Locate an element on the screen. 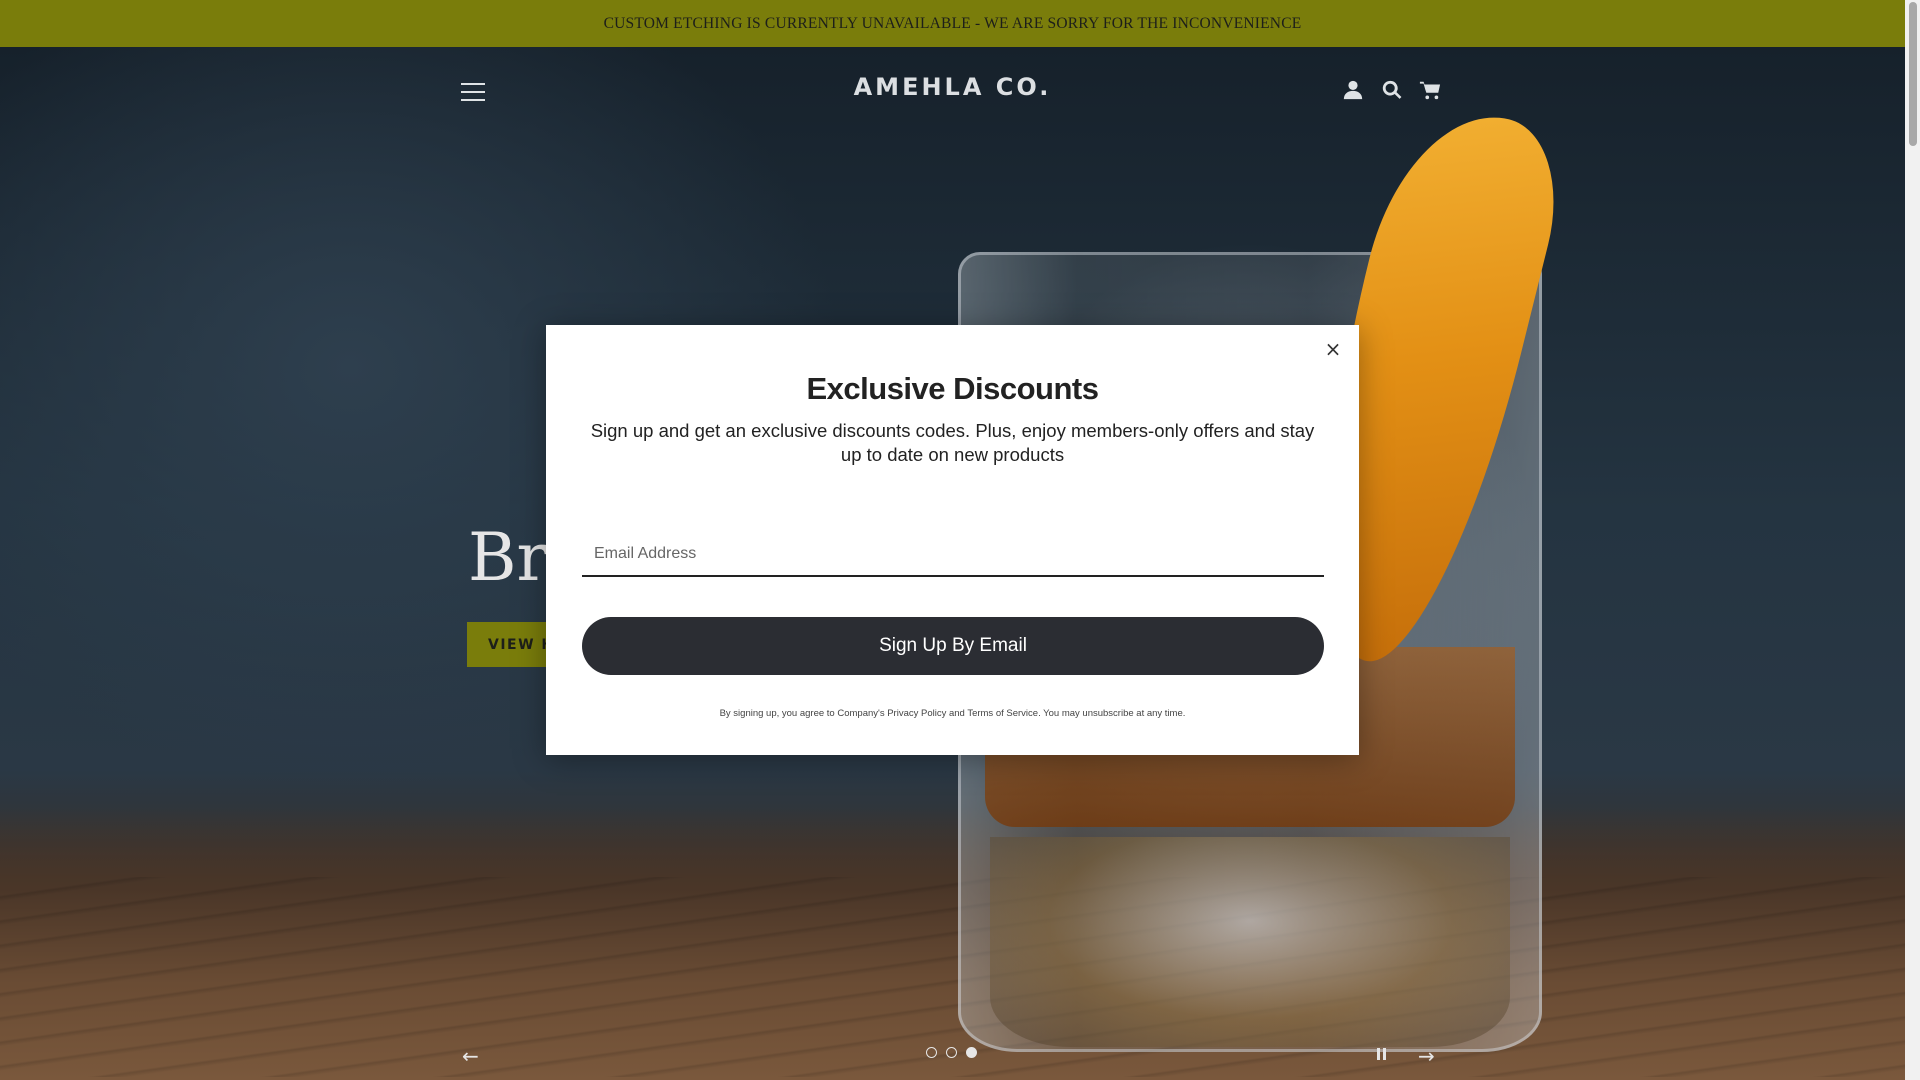  search-icon is located at coordinates (1392, 90).